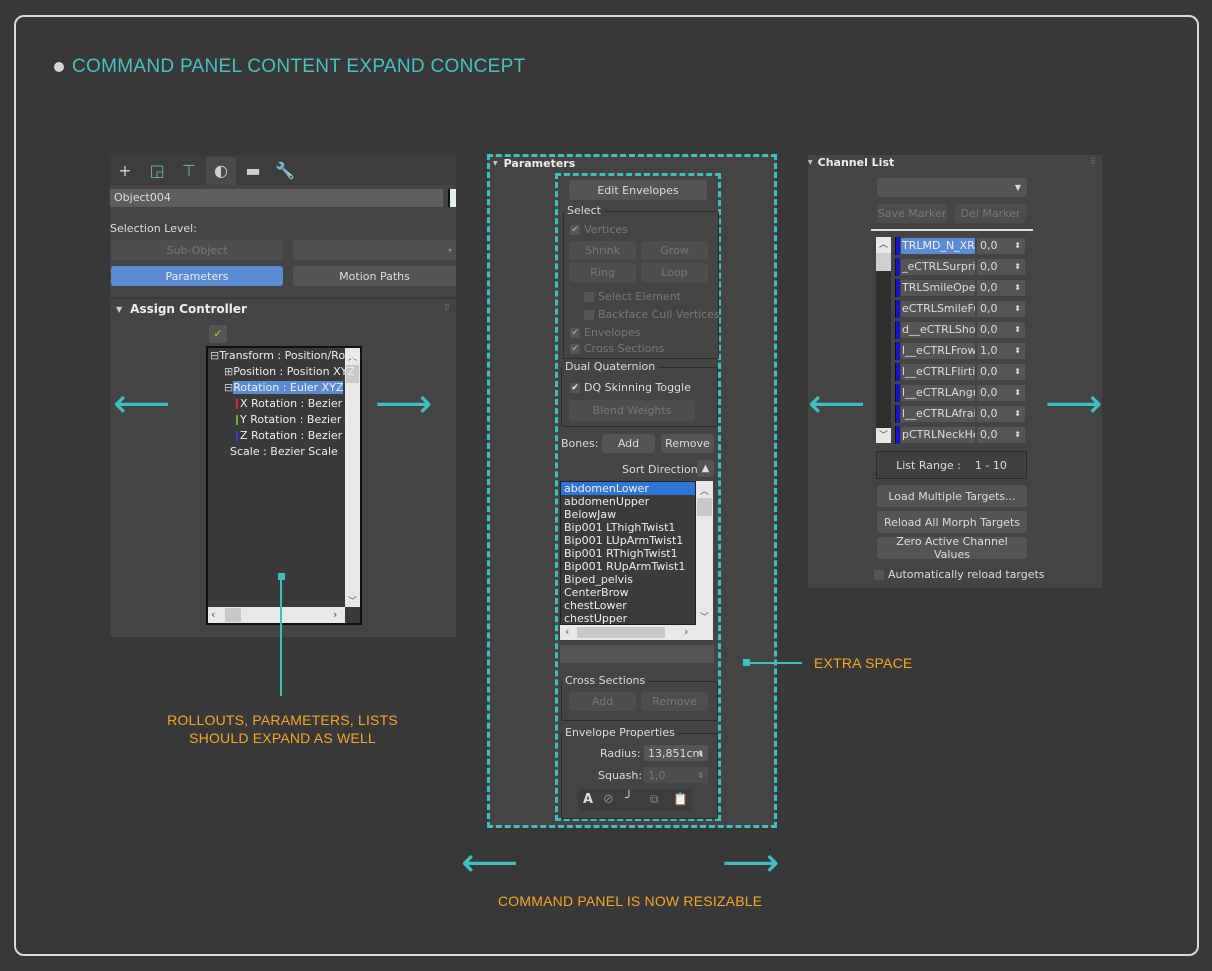  I want to click on squash-spinner: 1,0 ⬍, so click(676, 775).